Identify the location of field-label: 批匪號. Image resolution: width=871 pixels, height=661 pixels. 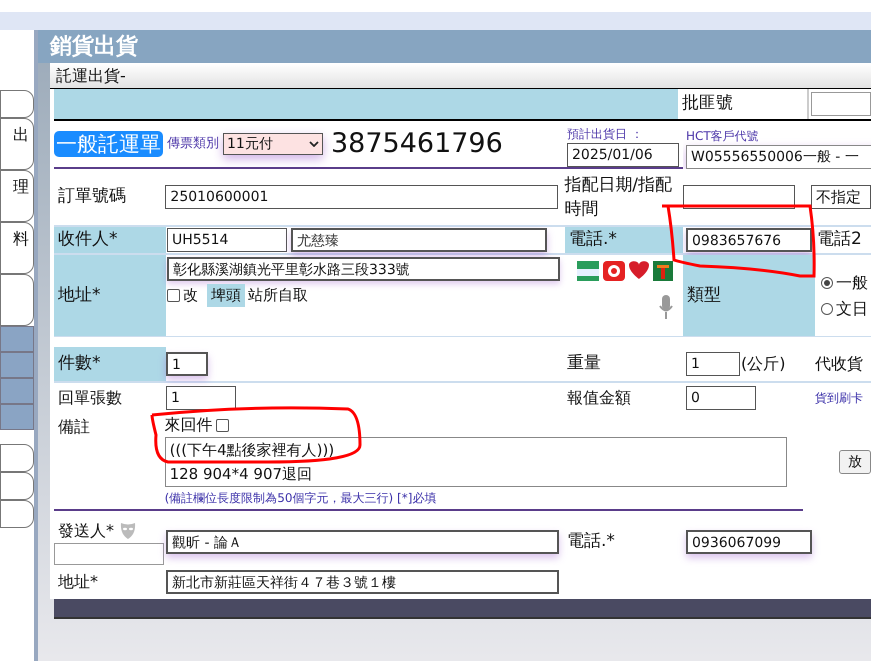
(708, 104).